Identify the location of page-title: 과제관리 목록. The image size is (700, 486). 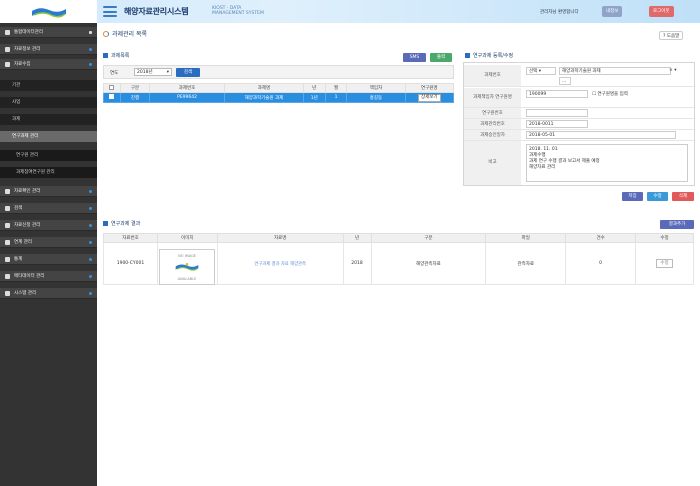
(125, 33).